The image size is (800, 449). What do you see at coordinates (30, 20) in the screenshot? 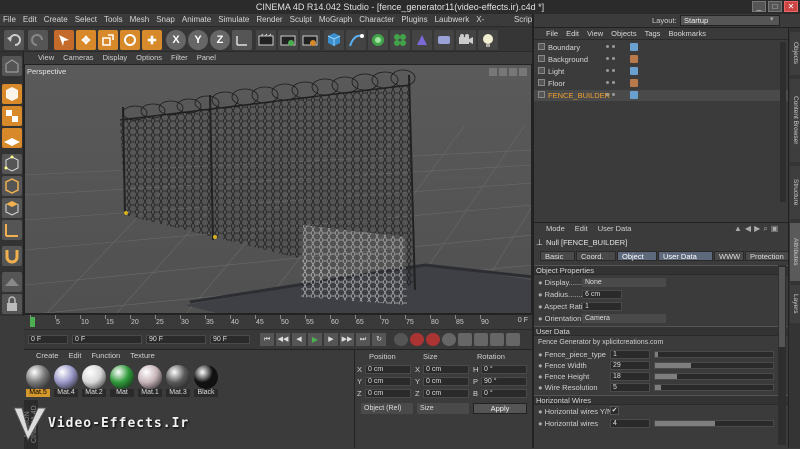
I see `menu-item: Edit` at bounding box center [30, 20].